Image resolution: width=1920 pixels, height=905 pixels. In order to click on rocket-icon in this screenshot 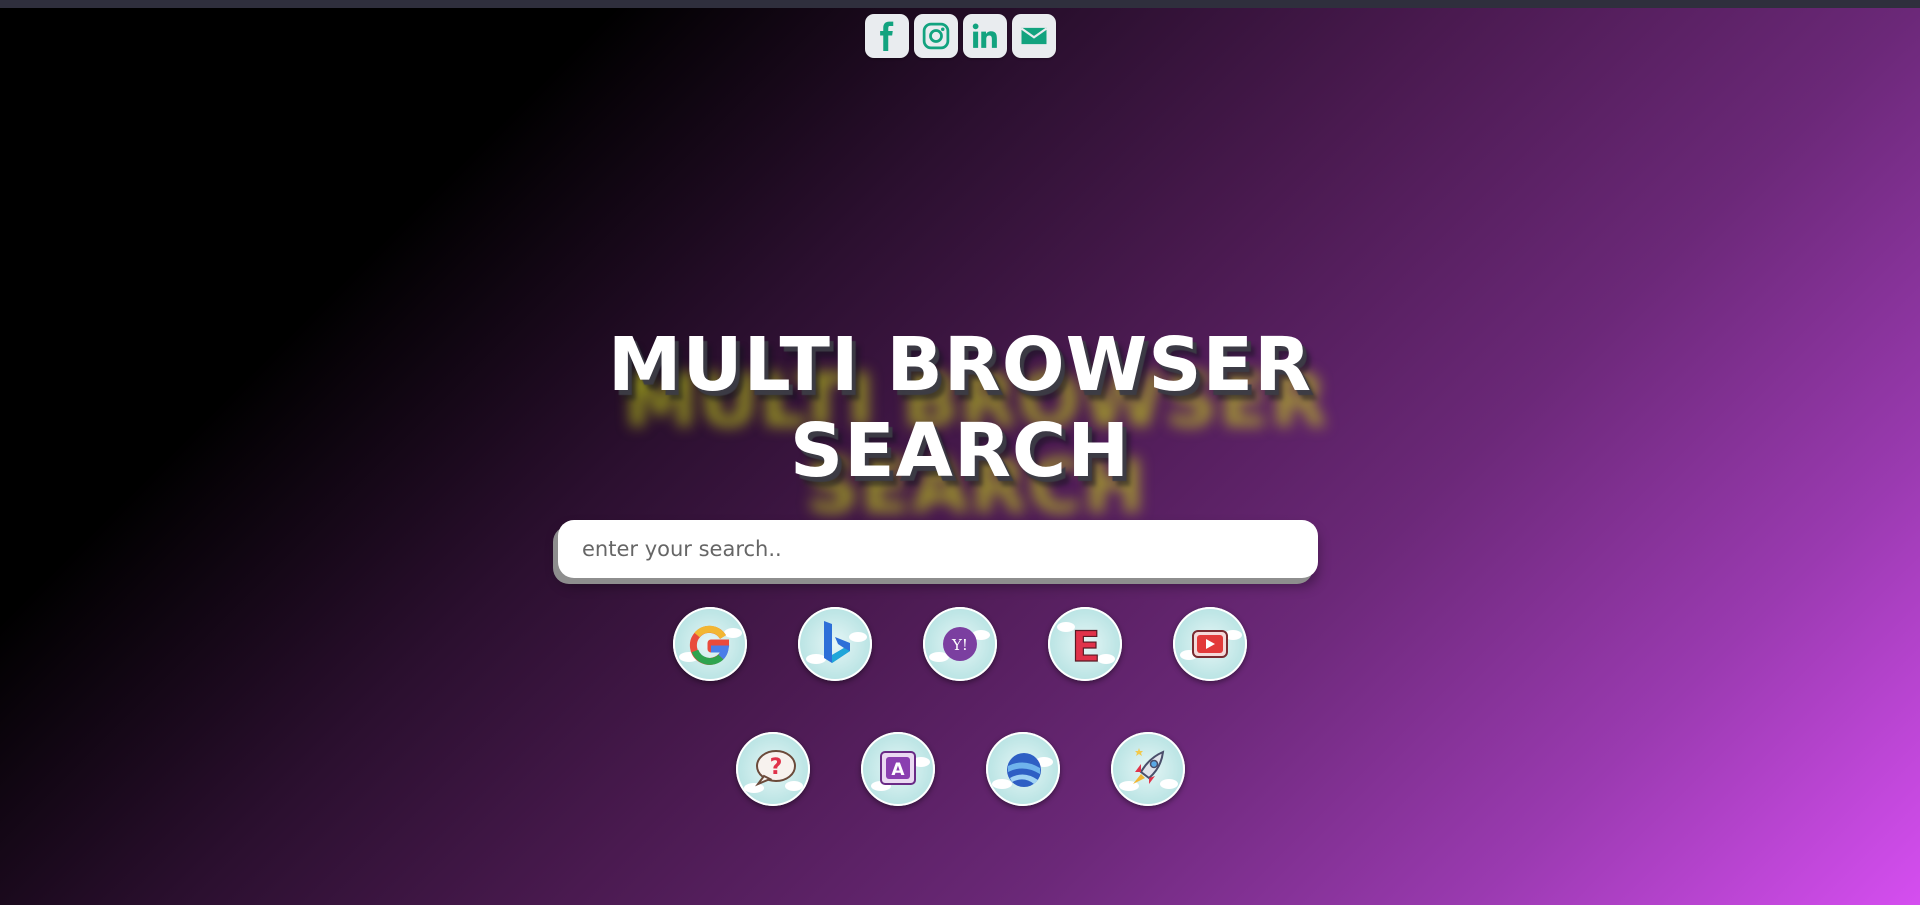, I will do `click(1148, 769)`.